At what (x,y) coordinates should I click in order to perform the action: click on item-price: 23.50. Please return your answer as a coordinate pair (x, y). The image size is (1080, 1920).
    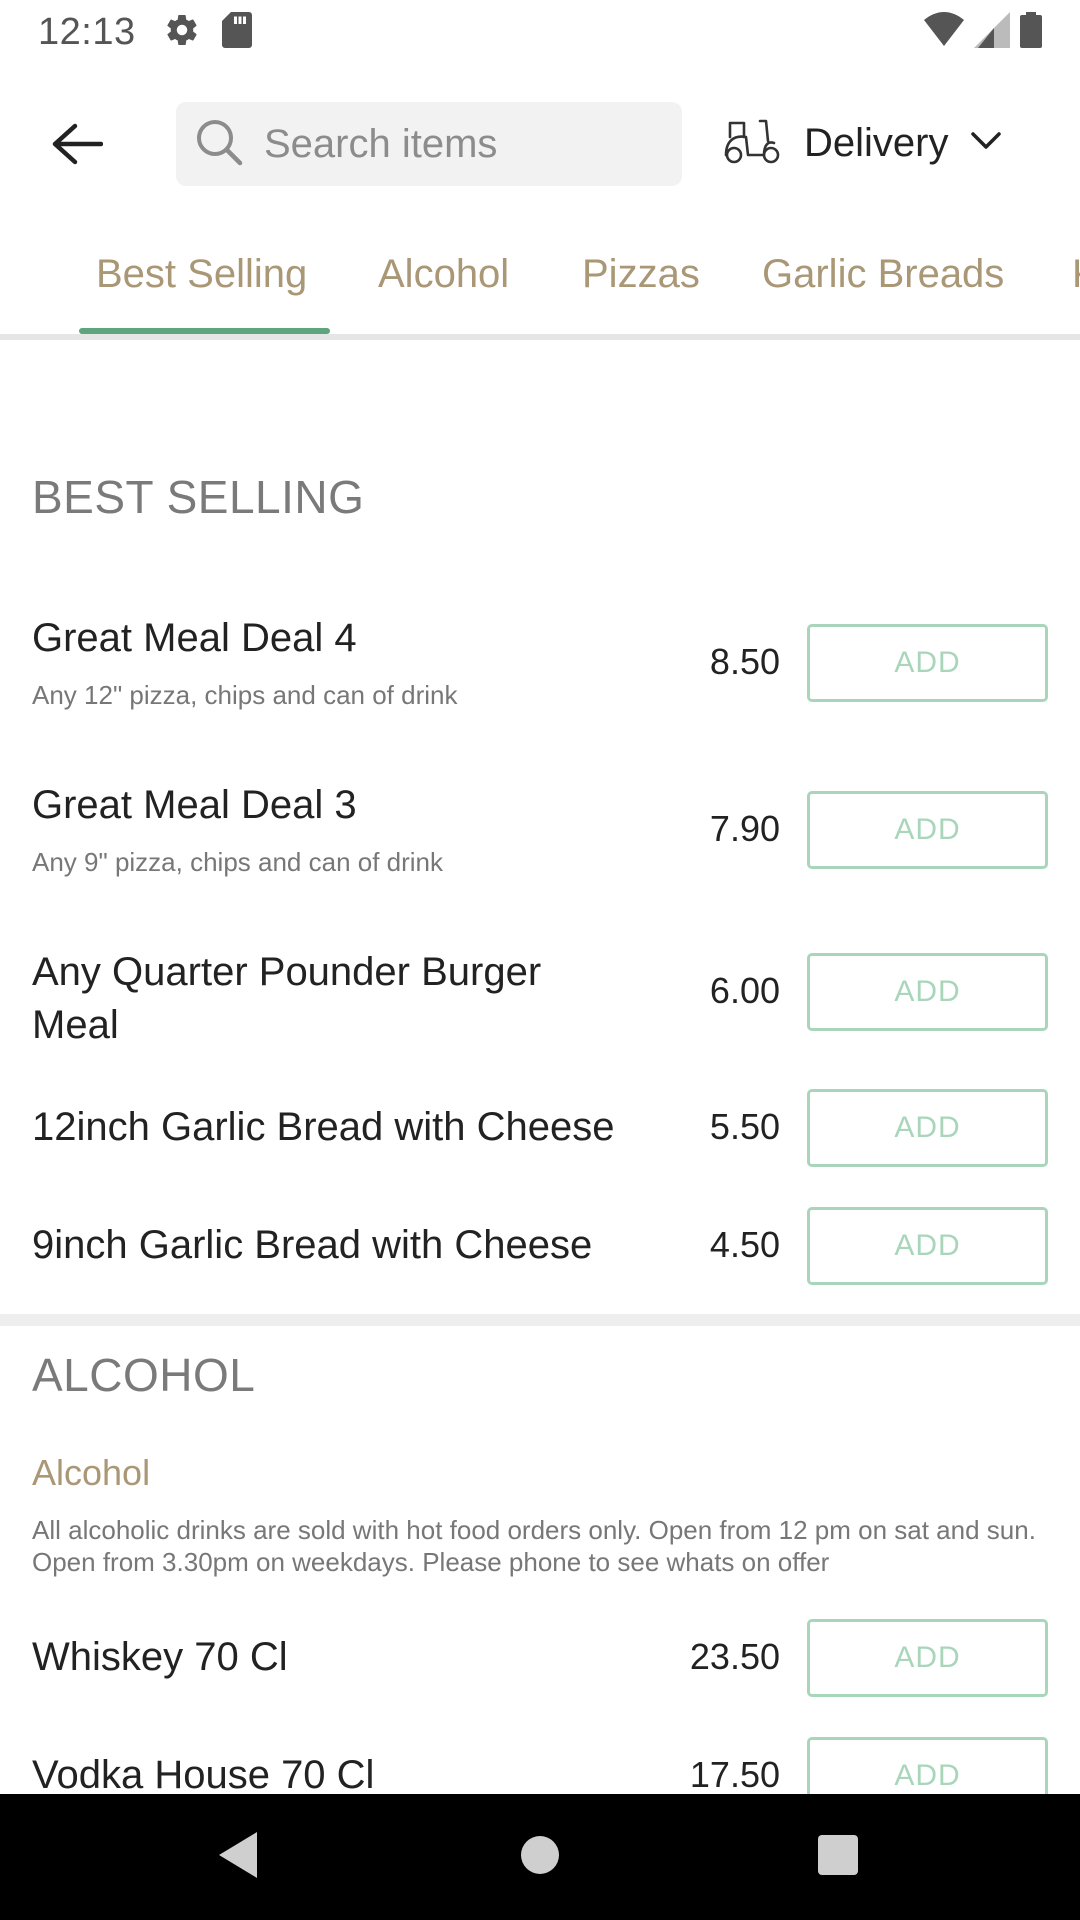
    Looking at the image, I should click on (734, 1656).